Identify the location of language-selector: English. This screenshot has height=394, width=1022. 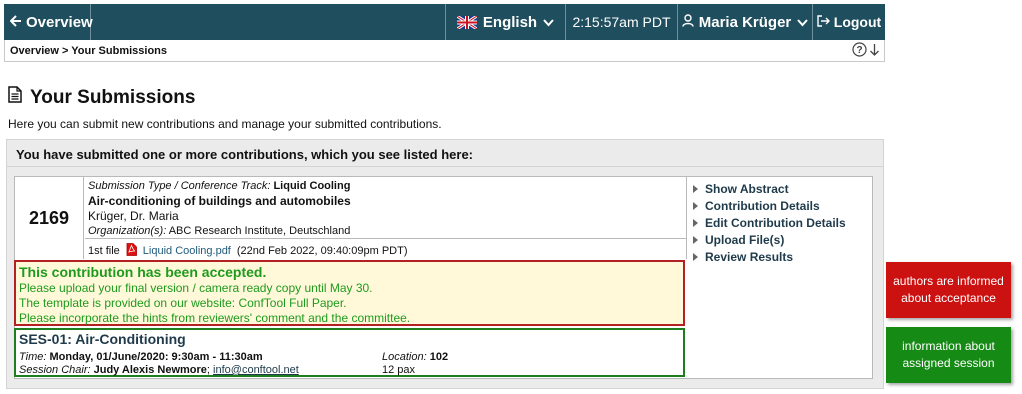
(505, 22).